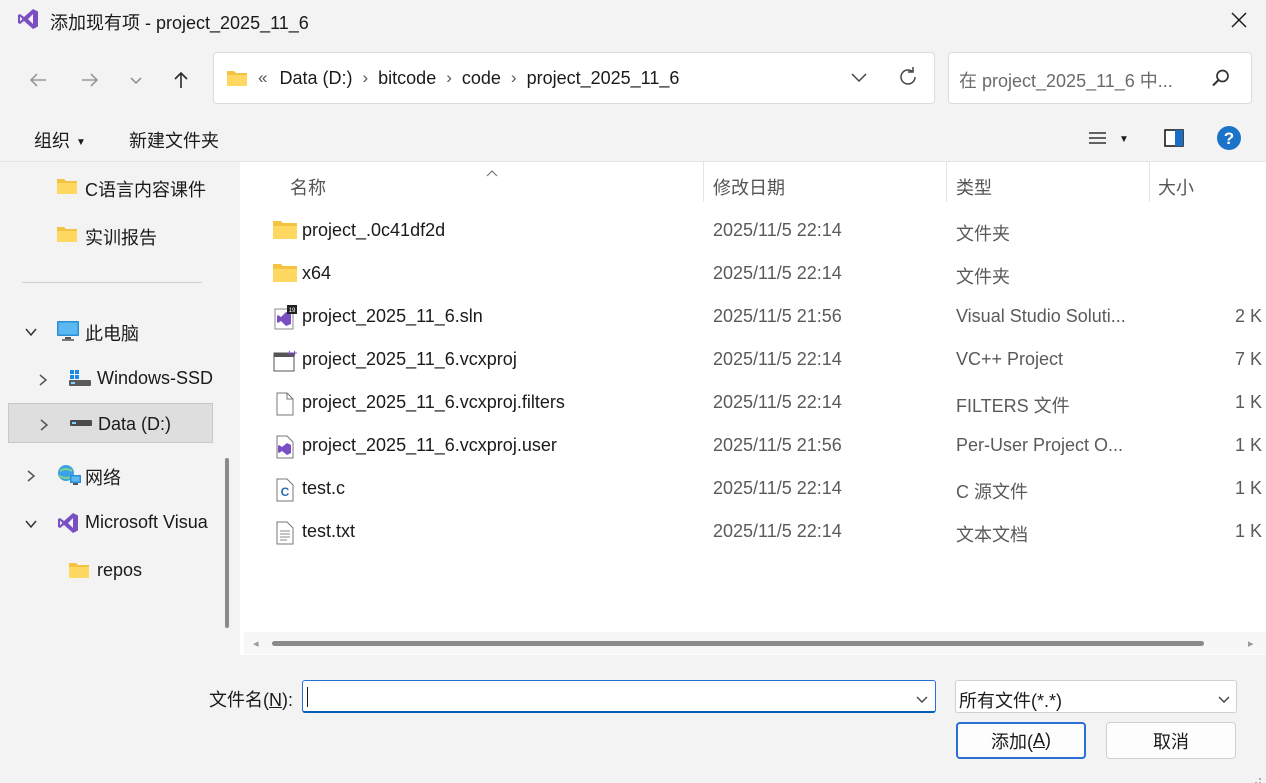  What do you see at coordinates (1239, 20) in the screenshot?
I see `close-button` at bounding box center [1239, 20].